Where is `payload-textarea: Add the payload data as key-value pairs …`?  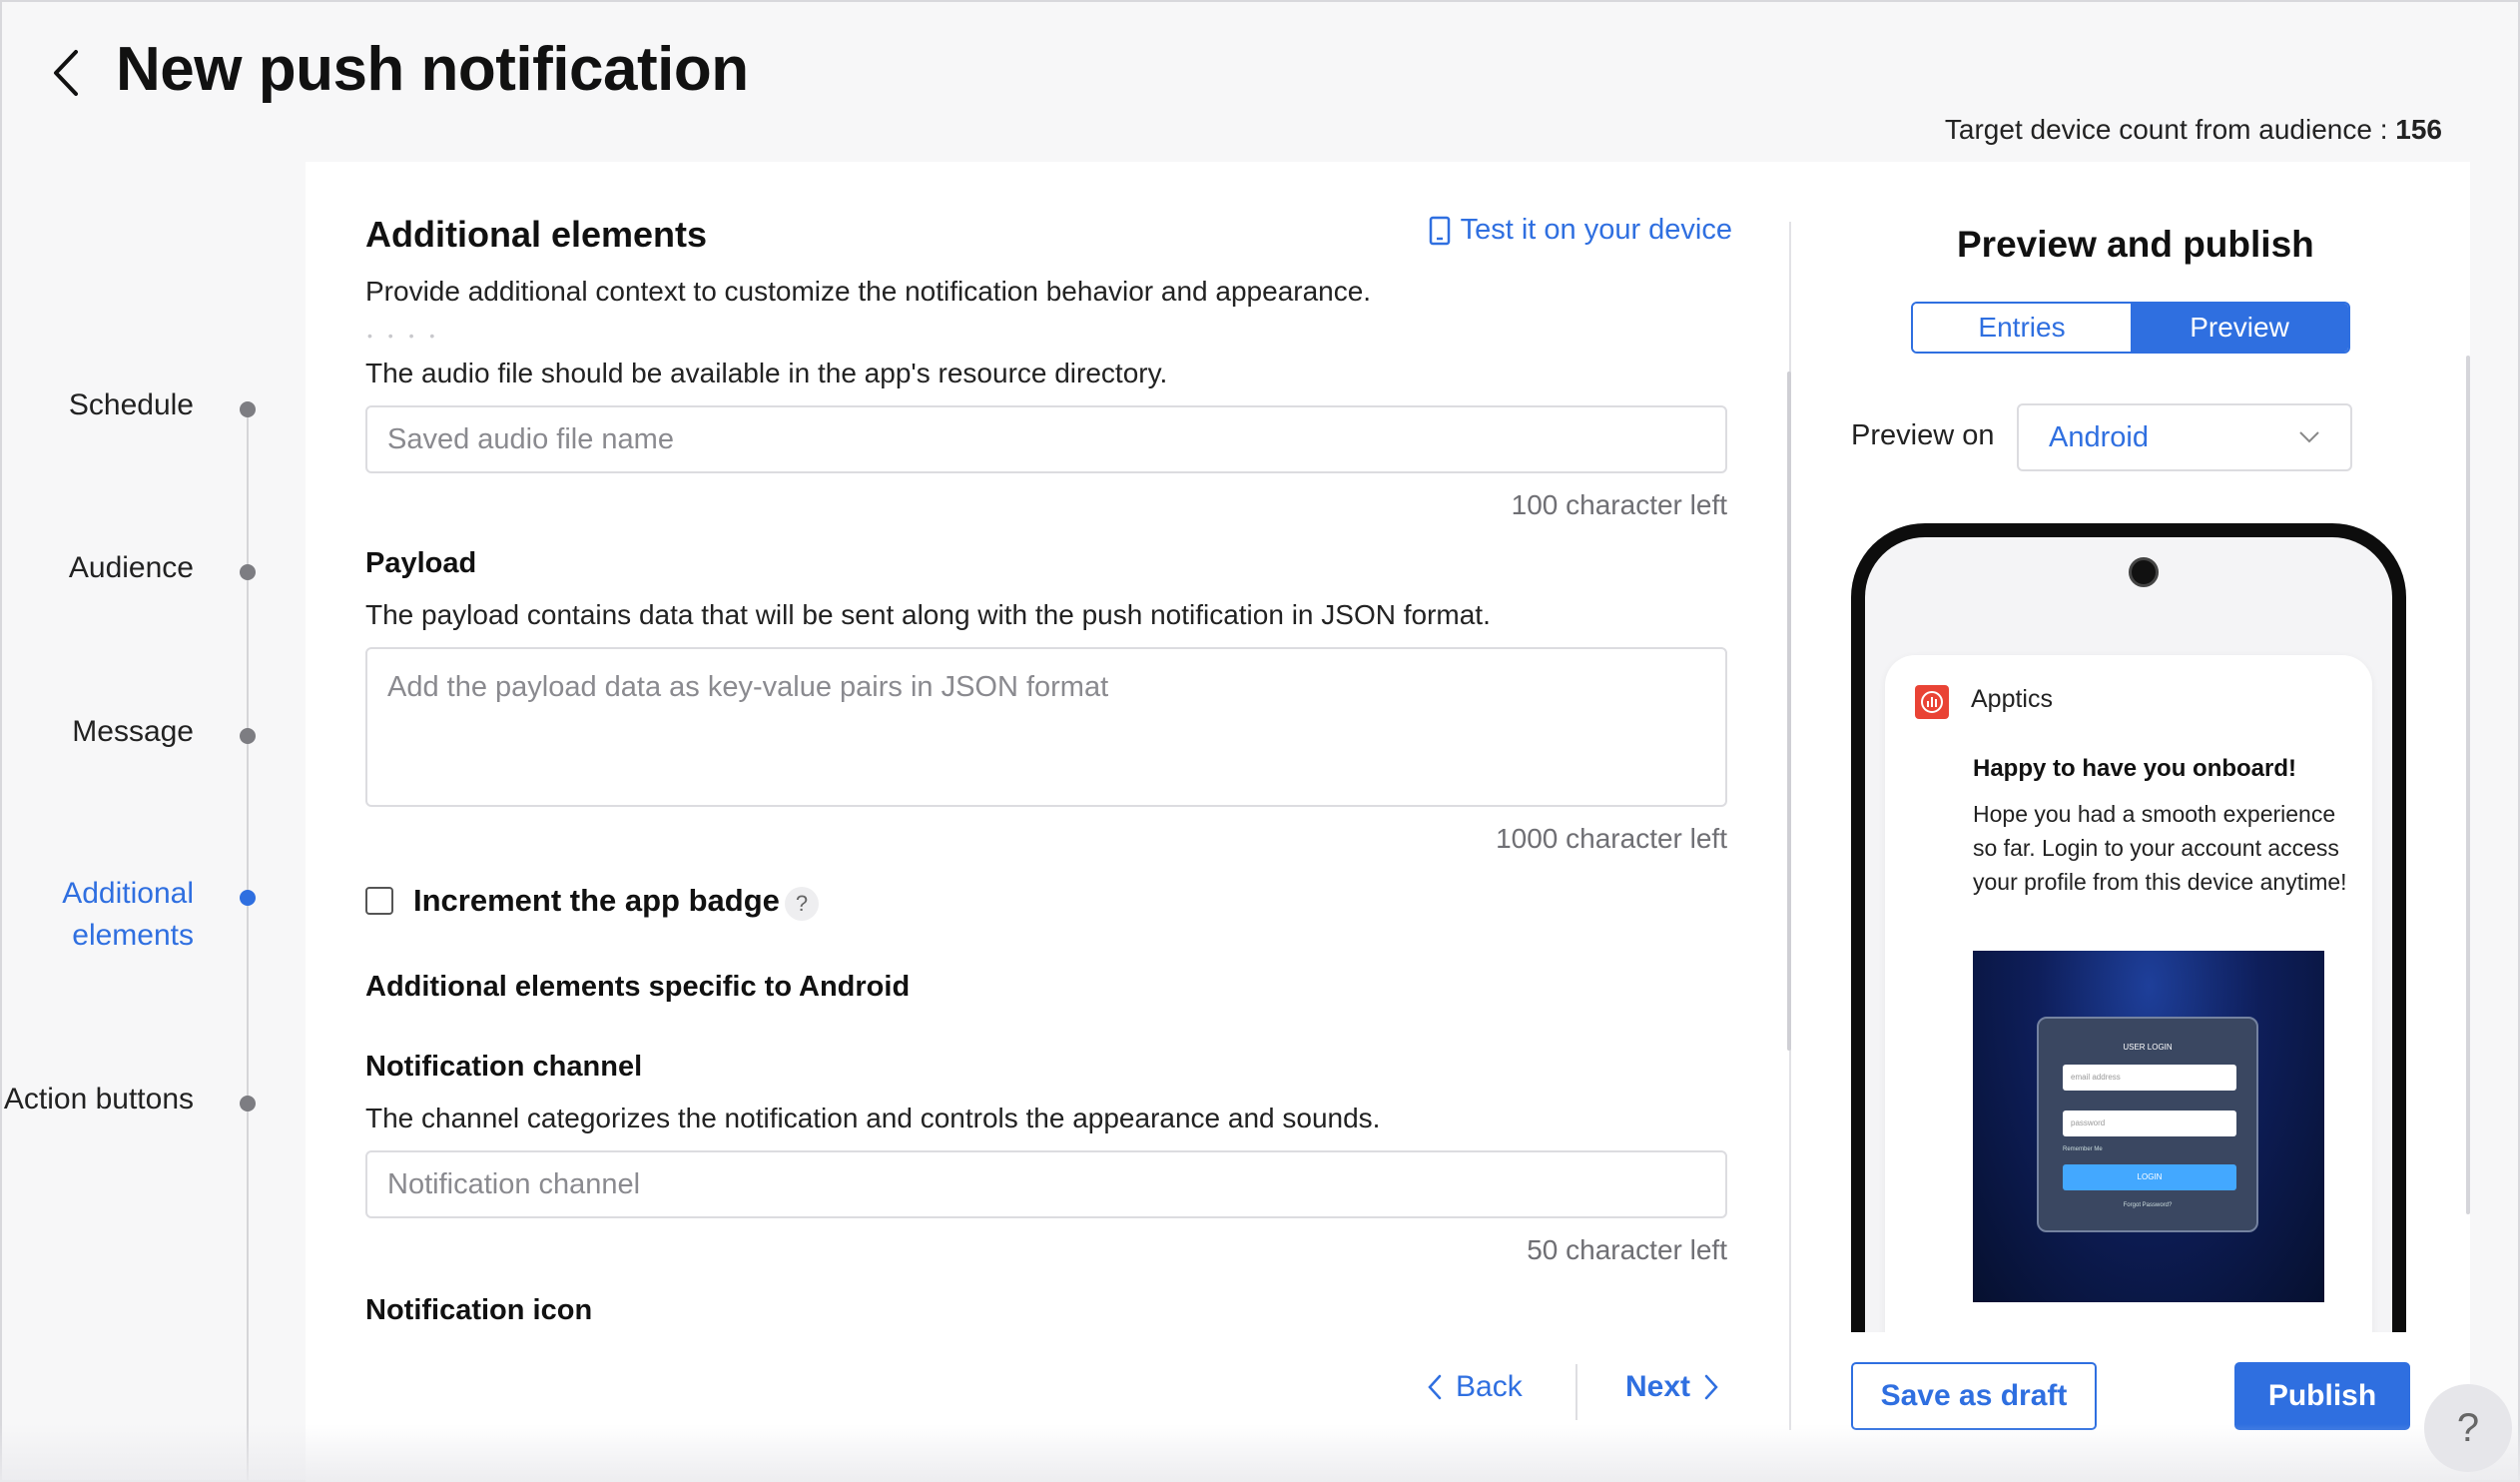
payload-textarea: Add the payload data as key-value pairs … is located at coordinates (1046, 727).